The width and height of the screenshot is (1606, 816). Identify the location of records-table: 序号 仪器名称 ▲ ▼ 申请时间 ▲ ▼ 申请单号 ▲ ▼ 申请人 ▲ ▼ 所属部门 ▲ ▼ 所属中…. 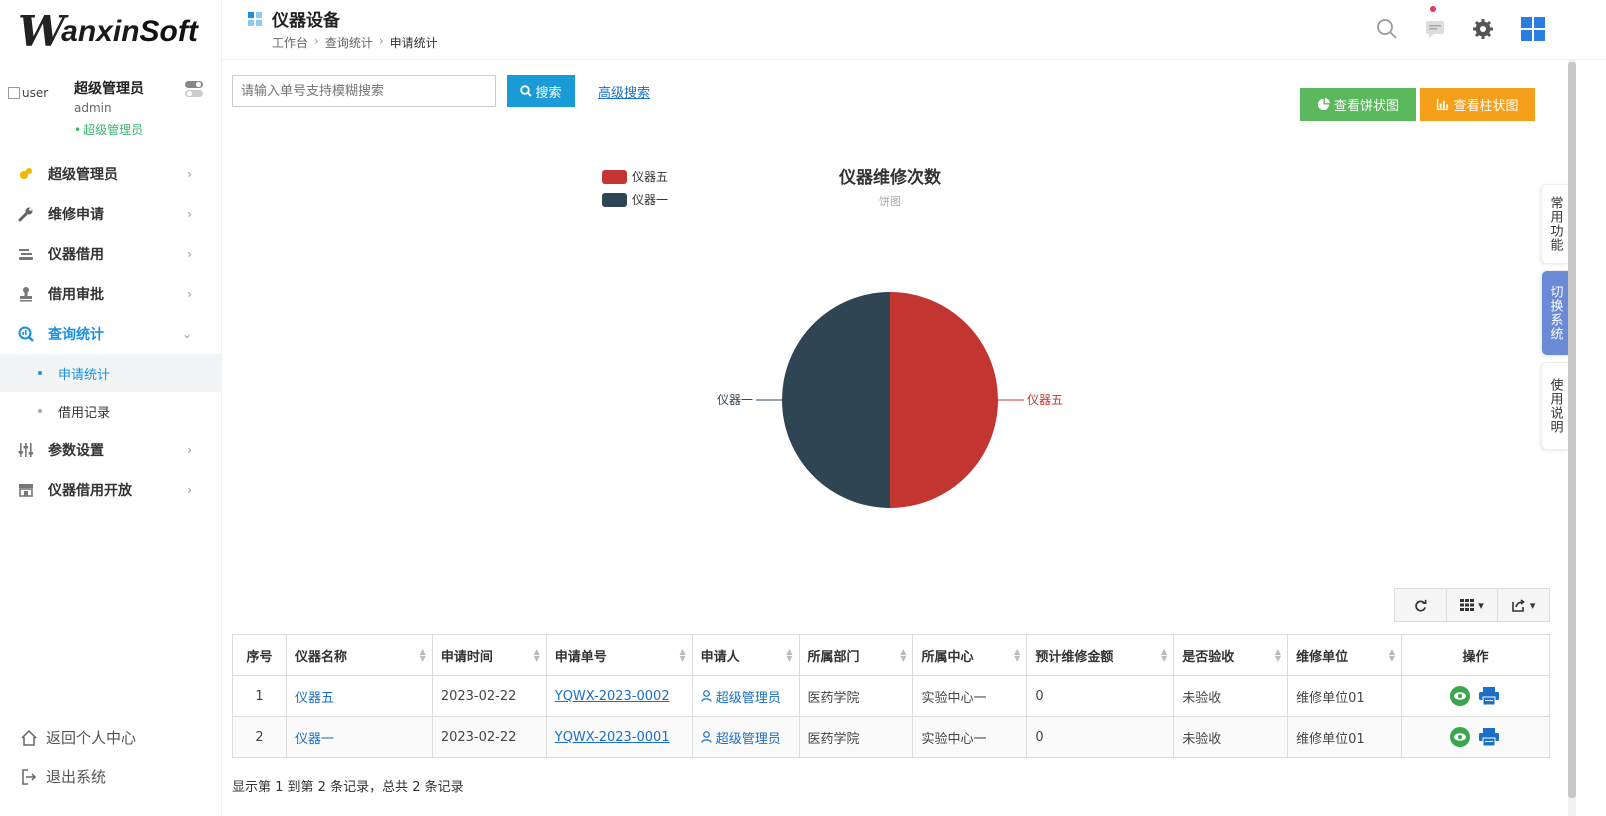
(891, 696).